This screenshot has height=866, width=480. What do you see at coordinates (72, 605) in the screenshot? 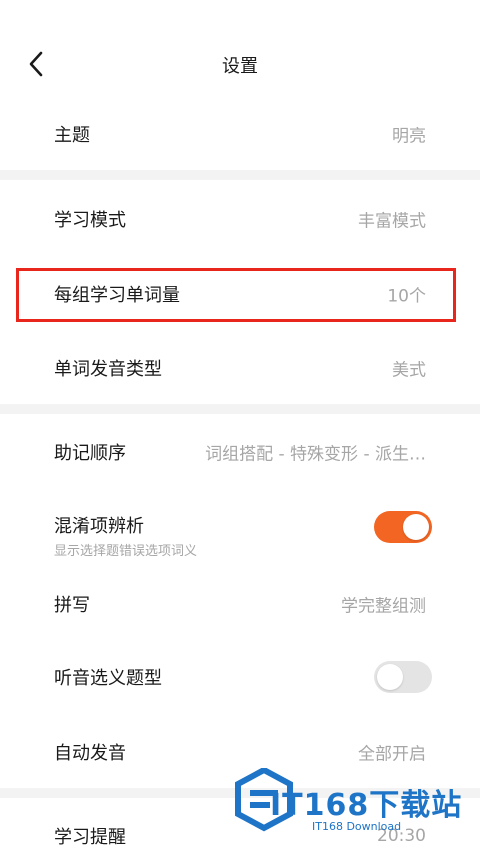
I see `setting-label: 拼写` at bounding box center [72, 605].